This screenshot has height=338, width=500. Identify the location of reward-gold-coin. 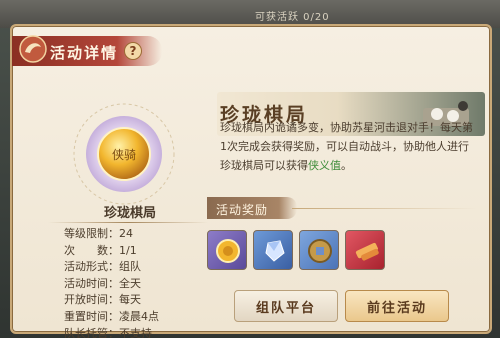
(227, 250).